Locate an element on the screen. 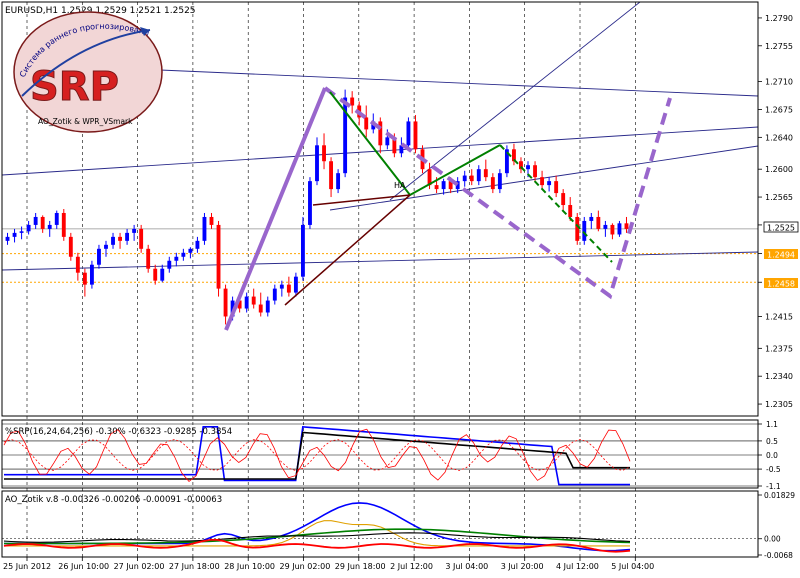 This screenshot has height=578, width=800. price-tick-label: 1.2415 is located at coordinates (779, 316).